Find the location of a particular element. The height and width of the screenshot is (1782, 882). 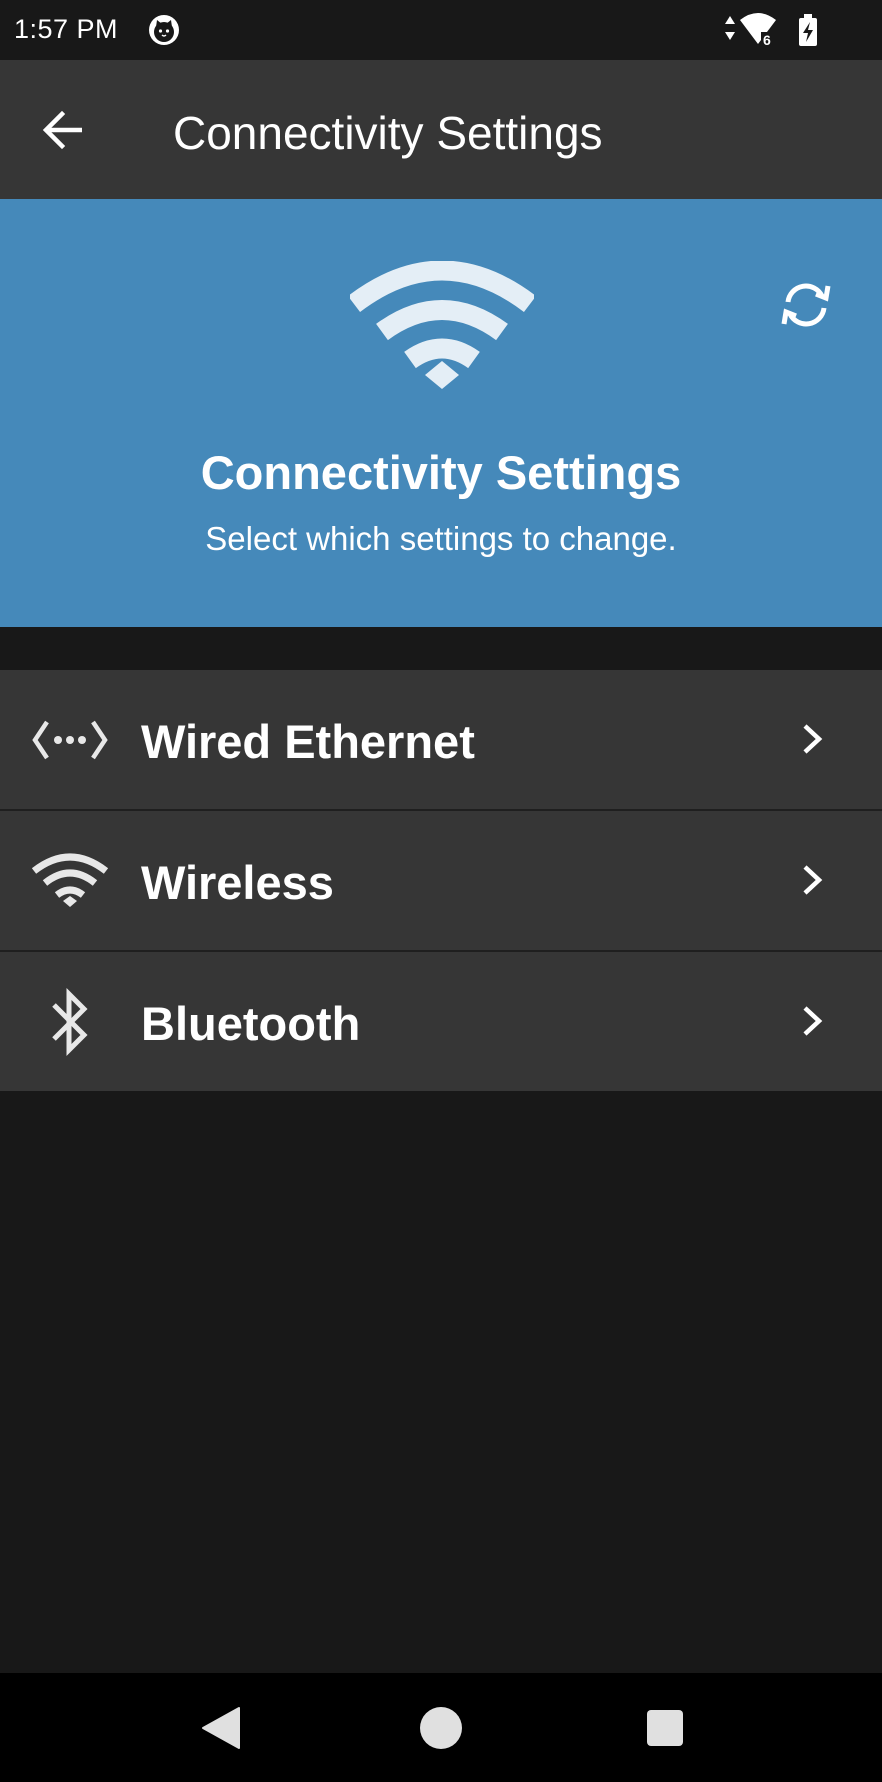

wifi-icon is located at coordinates (70, 881).